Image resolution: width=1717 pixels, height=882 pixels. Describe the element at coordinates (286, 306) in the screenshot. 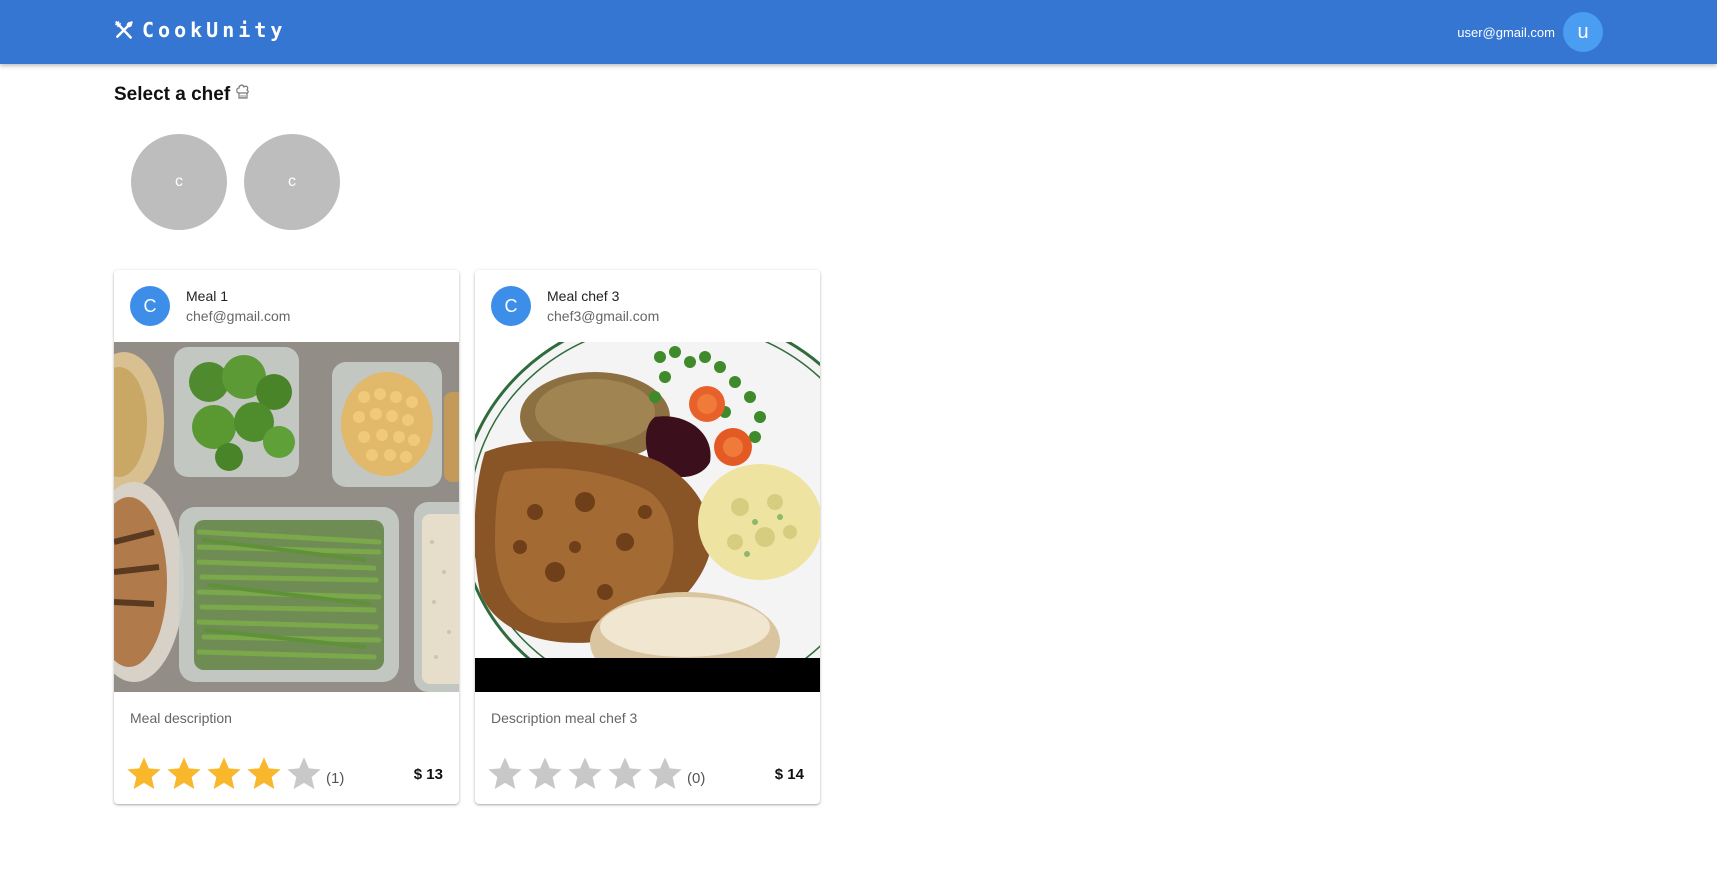

I see `card-header: C Meal 1 chef@gmail.com` at that location.